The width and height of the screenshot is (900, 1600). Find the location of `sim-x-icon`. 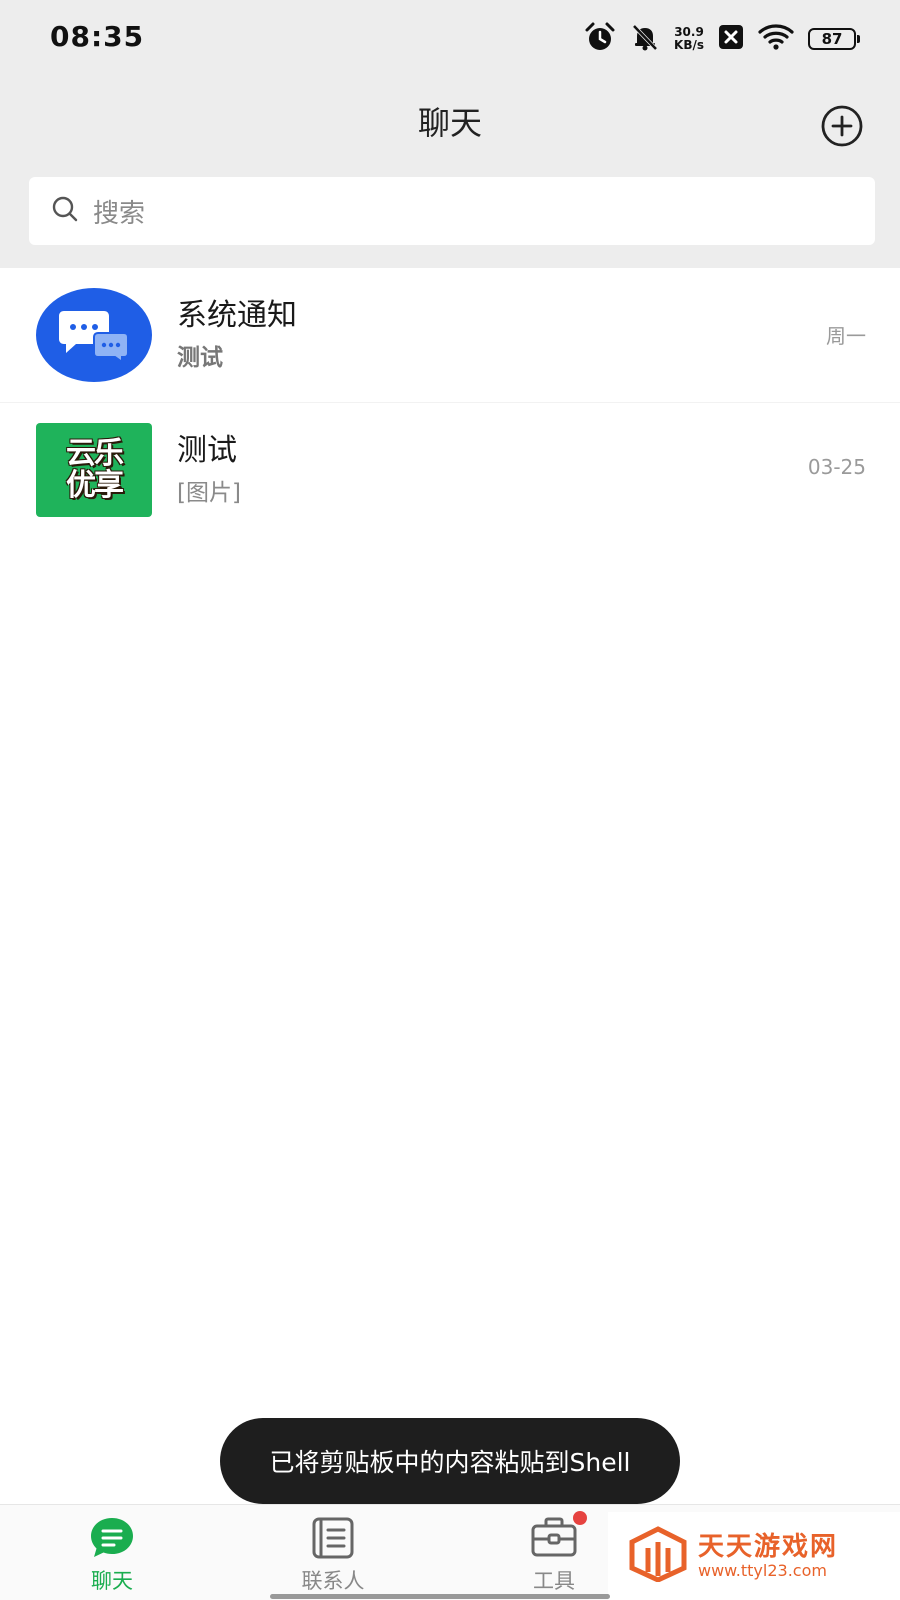

sim-x-icon is located at coordinates (731, 39).